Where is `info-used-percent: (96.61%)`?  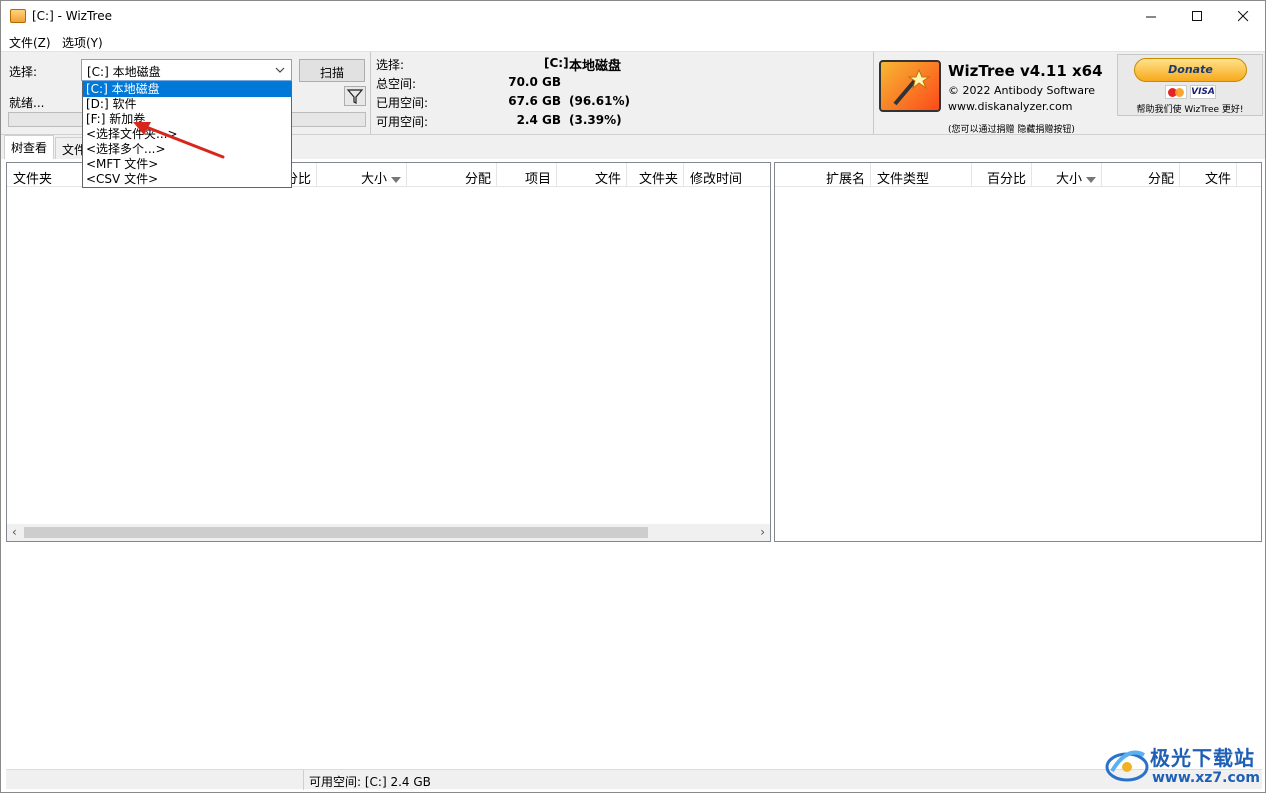 info-used-percent: (96.61%) is located at coordinates (599, 101).